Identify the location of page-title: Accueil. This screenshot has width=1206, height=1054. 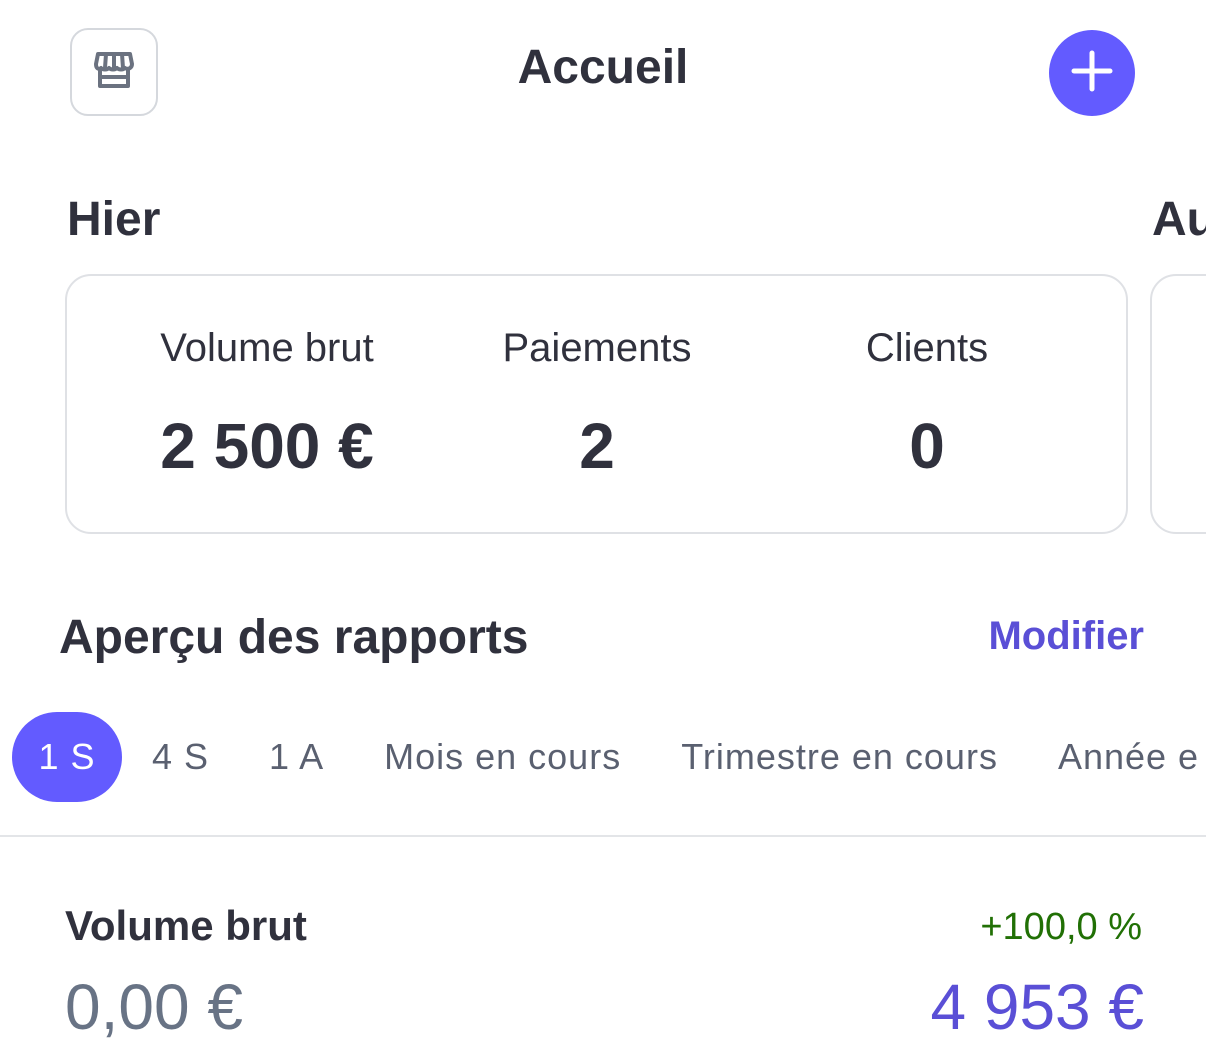
(603, 67).